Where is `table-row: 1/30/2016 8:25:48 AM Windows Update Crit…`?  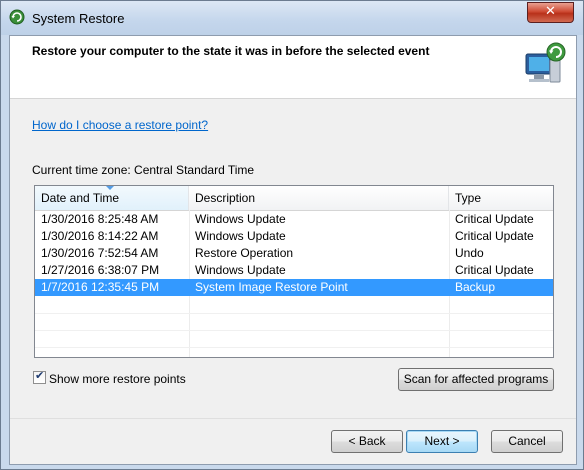
table-row: 1/30/2016 8:25:48 AM Windows Update Crit… is located at coordinates (294, 219).